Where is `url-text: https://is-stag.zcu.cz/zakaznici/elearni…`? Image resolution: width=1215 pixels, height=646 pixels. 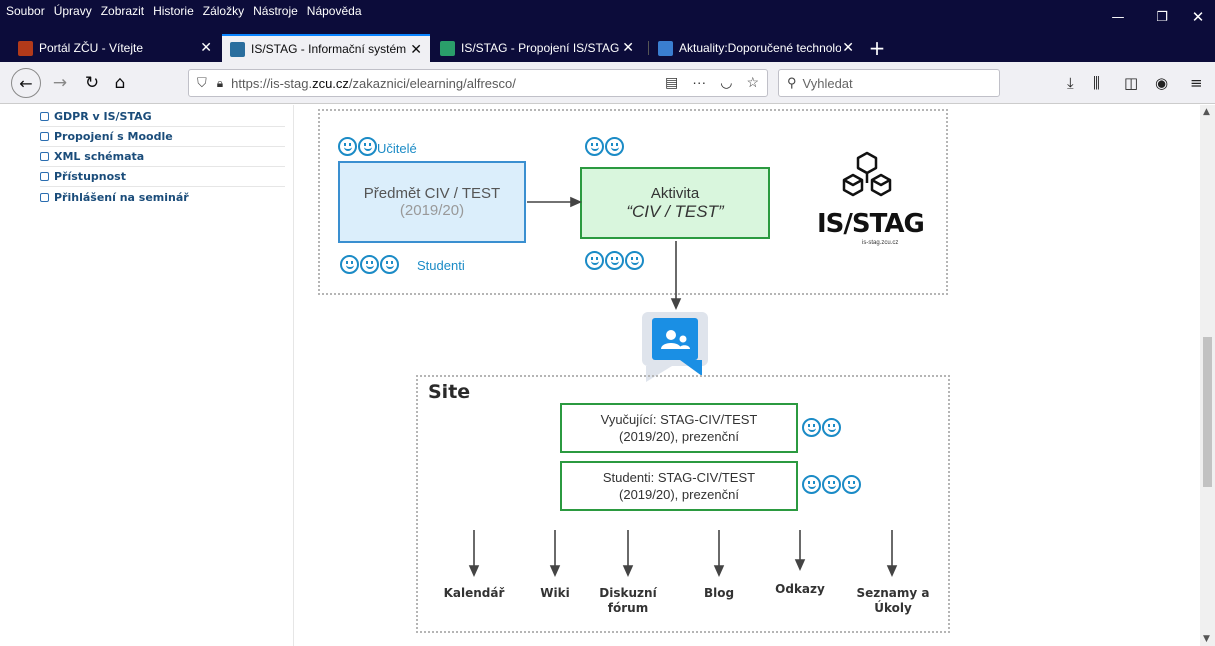 url-text: https://is-stag.zcu.cz/zakaznici/elearni… is located at coordinates (373, 83).